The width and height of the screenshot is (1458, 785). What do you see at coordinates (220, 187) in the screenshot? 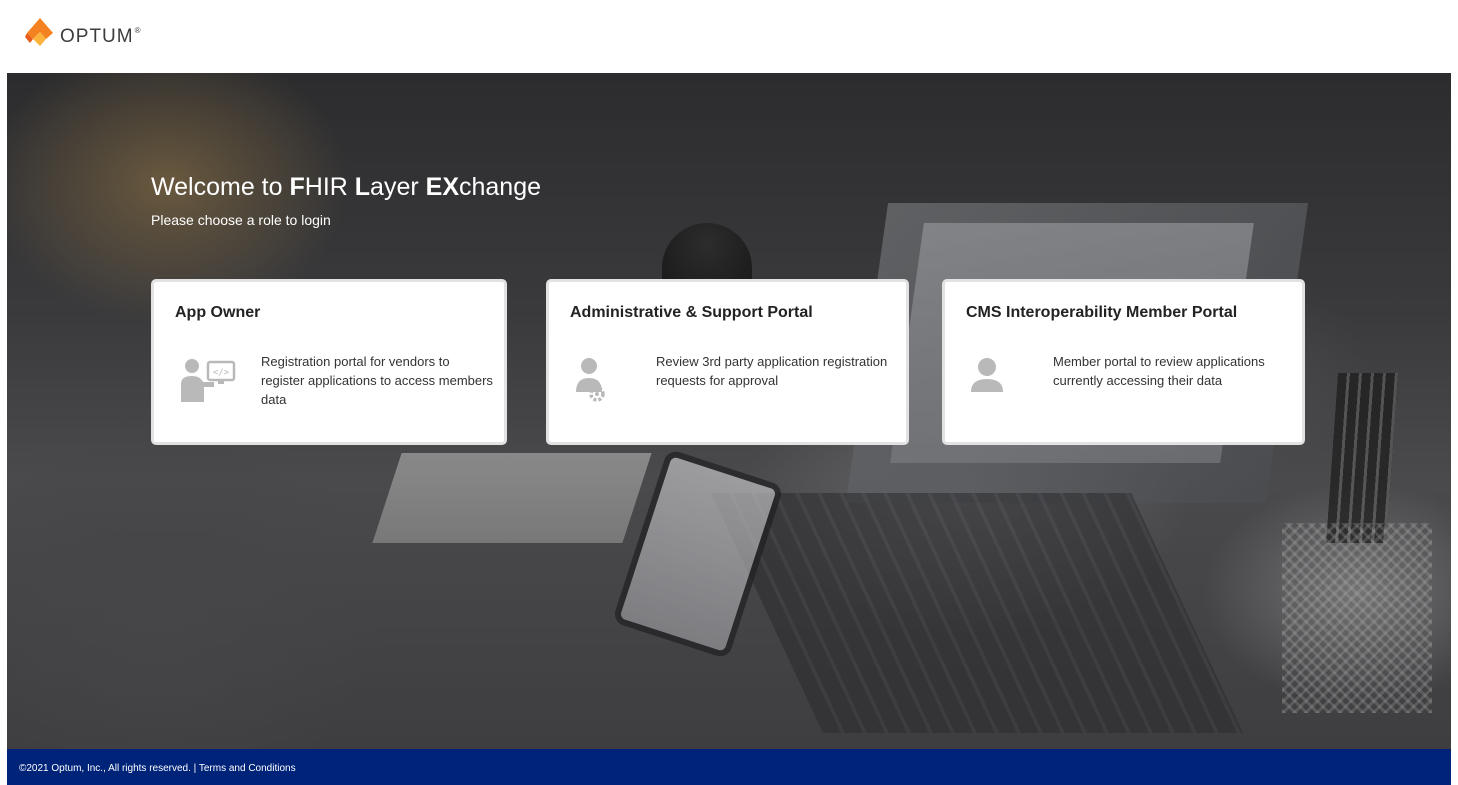
I see `welcome-title-part: Welcome to` at bounding box center [220, 187].